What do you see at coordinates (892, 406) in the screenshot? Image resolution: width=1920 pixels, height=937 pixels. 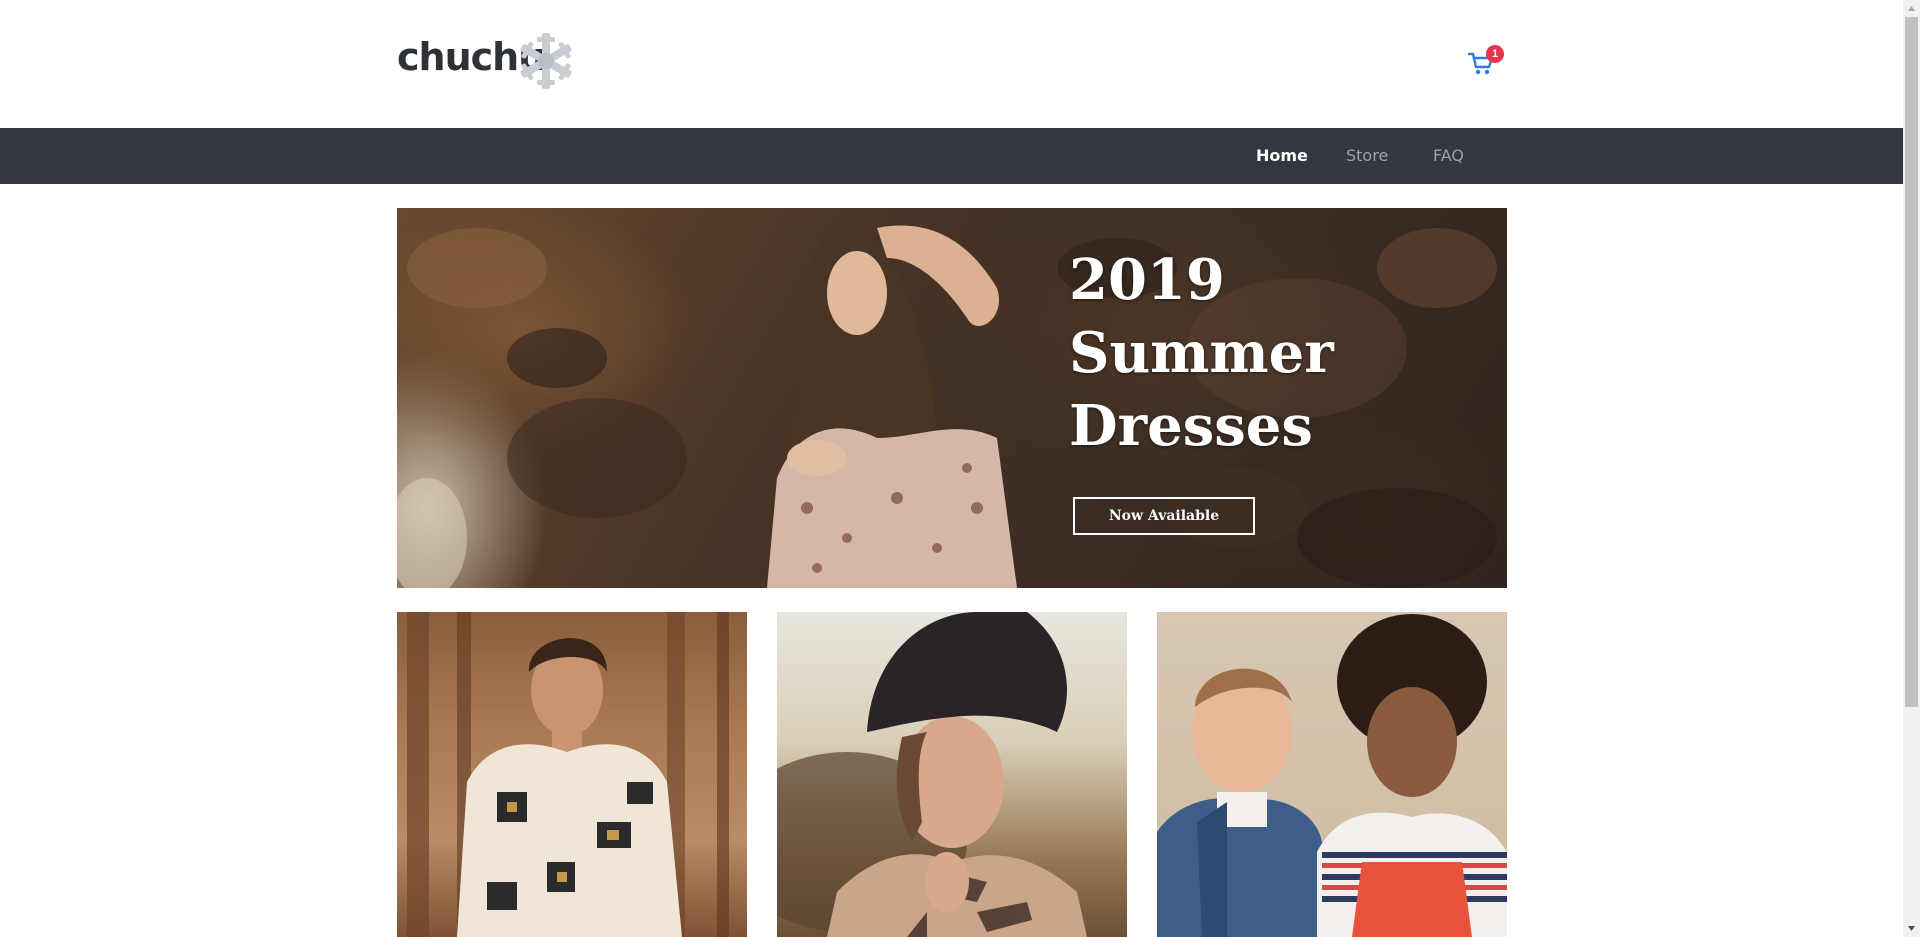 I see `model-photo` at bounding box center [892, 406].